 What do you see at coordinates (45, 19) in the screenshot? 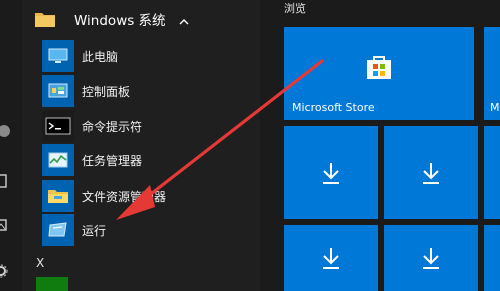
I see `folder-icon` at bounding box center [45, 19].